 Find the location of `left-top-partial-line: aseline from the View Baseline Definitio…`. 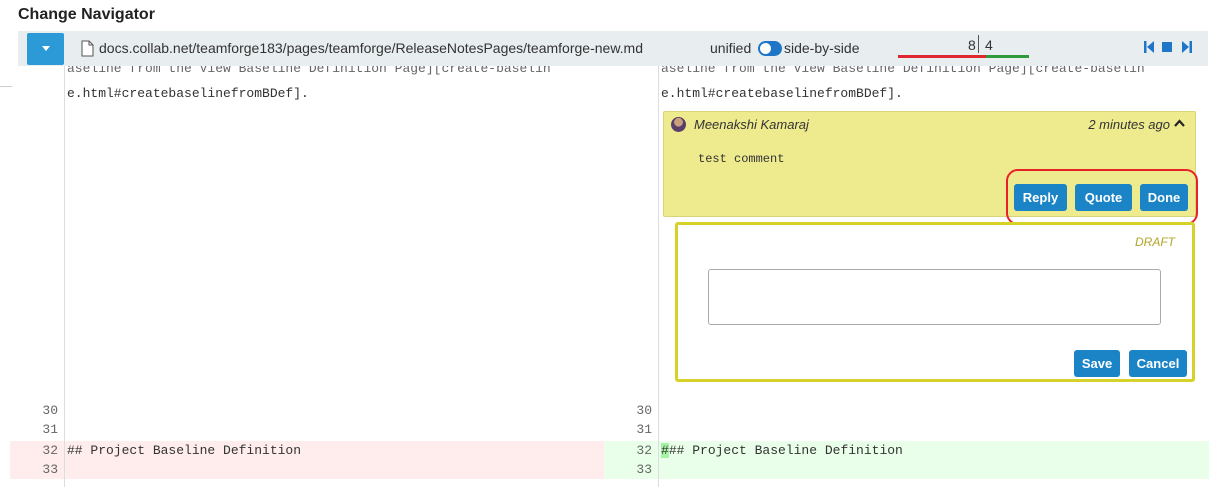

left-top-partial-line: aseline from the View Baseline Definitio… is located at coordinates (309, 71).